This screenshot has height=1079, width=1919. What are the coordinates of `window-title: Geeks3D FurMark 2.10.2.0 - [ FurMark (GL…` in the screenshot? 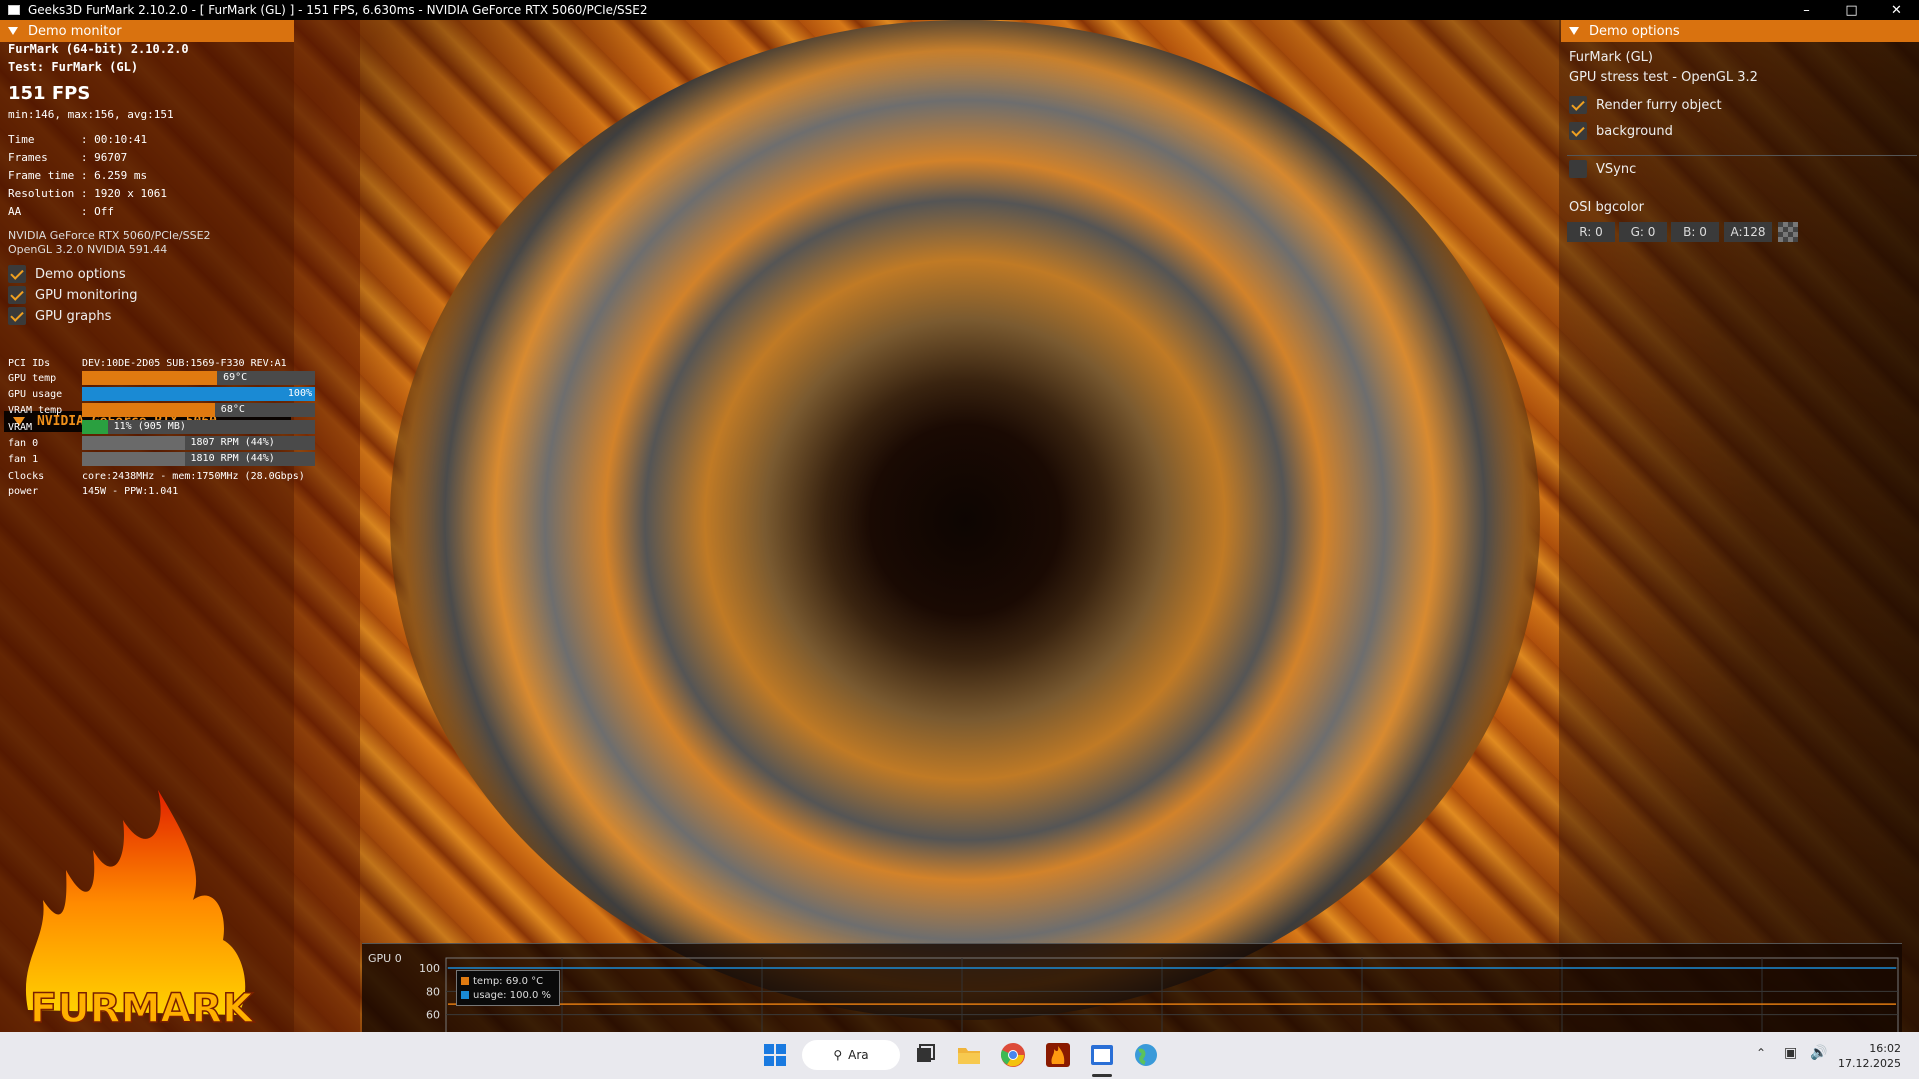 It's located at (338, 10).